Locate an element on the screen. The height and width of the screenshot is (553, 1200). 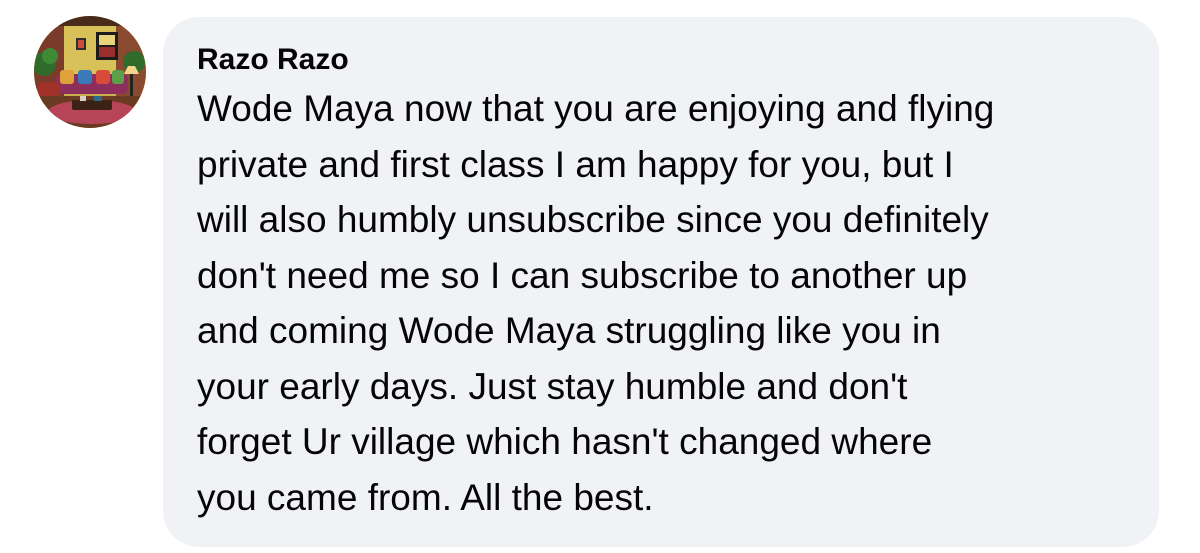
comment-author-name: Razo Razo is located at coordinates (663, 60).